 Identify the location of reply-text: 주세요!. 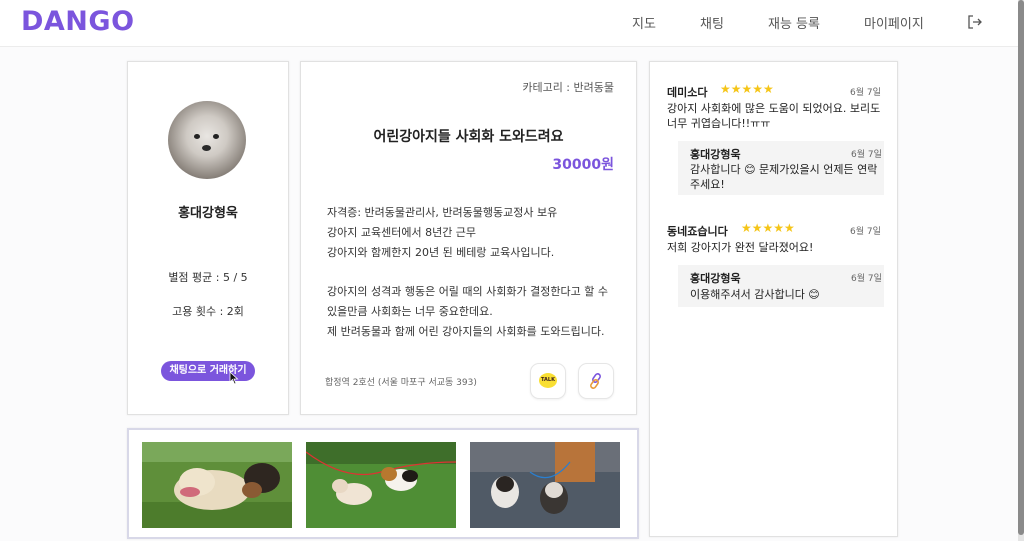
(707, 184).